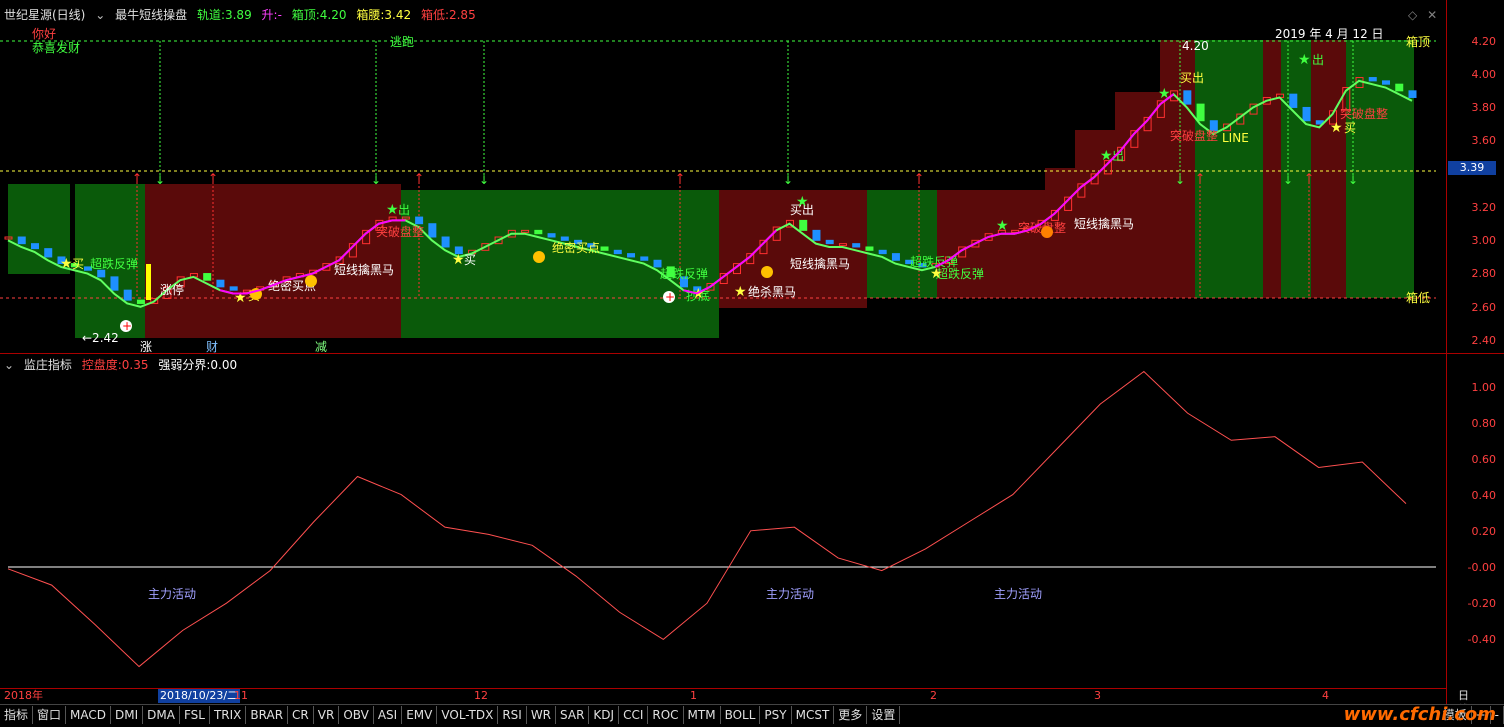 The width and height of the screenshot is (1504, 727). I want to click on tab-24: 更多, so click(851, 715).